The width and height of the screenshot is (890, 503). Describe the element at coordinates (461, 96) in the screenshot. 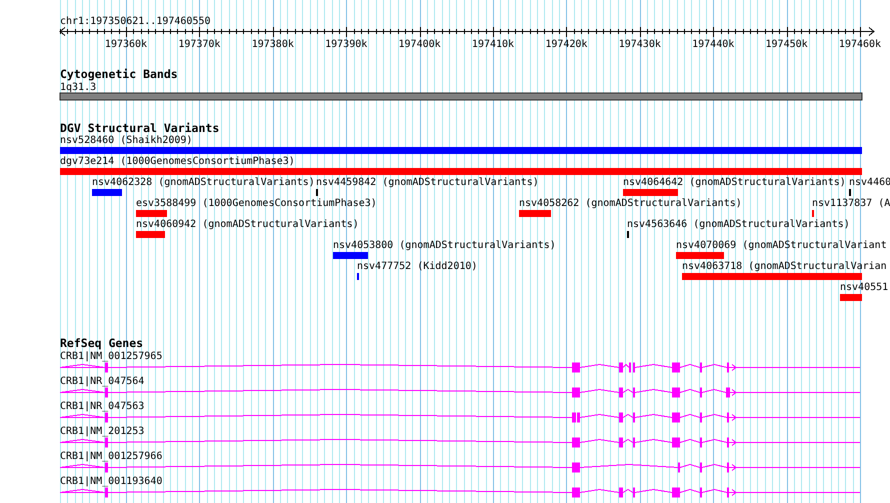

I see `cytoband-bar` at that location.